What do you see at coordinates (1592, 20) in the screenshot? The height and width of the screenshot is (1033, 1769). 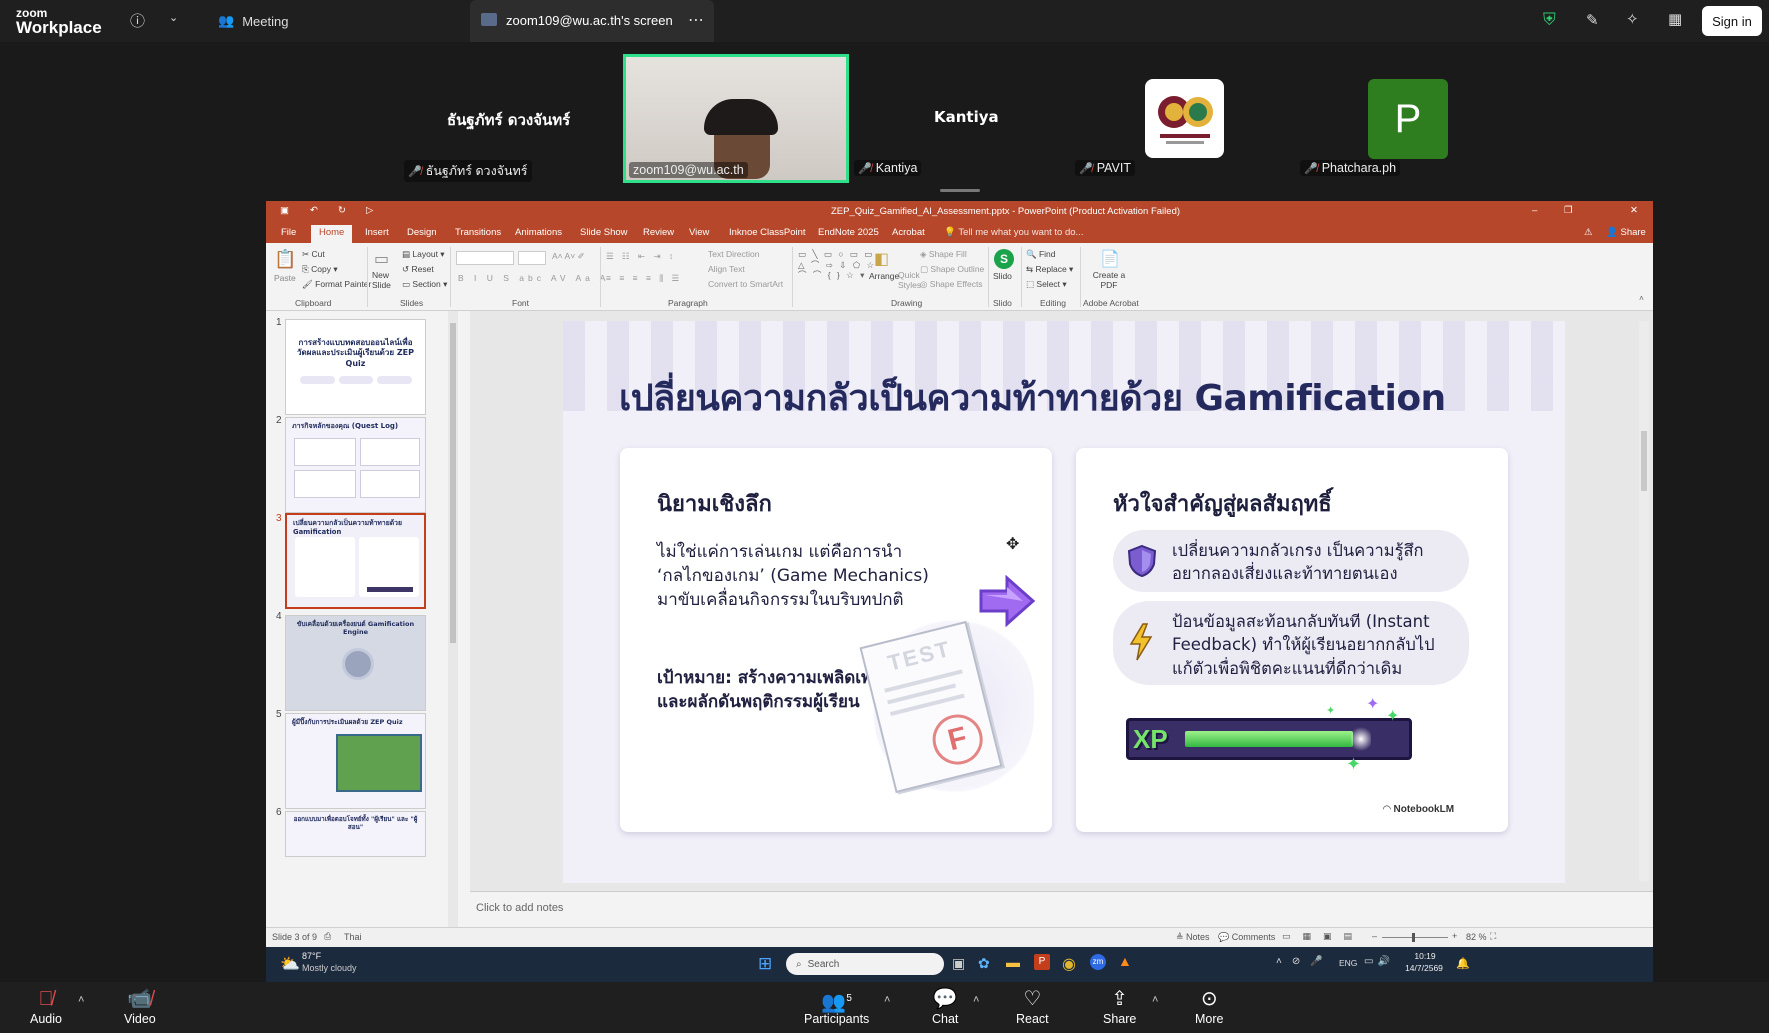 I see `annotate-icon: ✎` at bounding box center [1592, 20].